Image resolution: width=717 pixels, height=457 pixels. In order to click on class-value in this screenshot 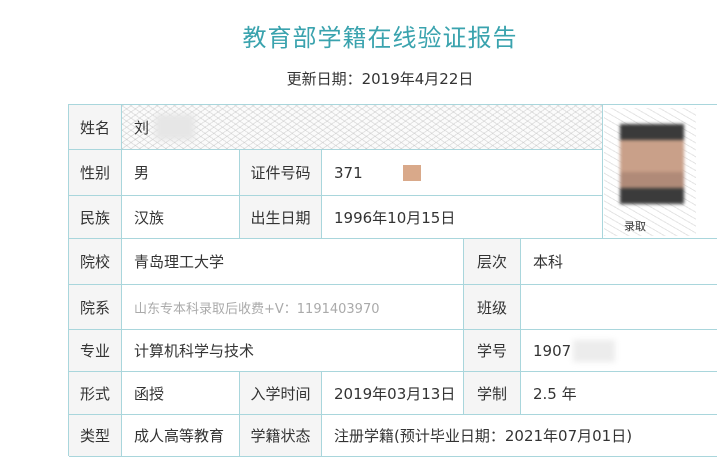, I will do `click(619, 307)`.